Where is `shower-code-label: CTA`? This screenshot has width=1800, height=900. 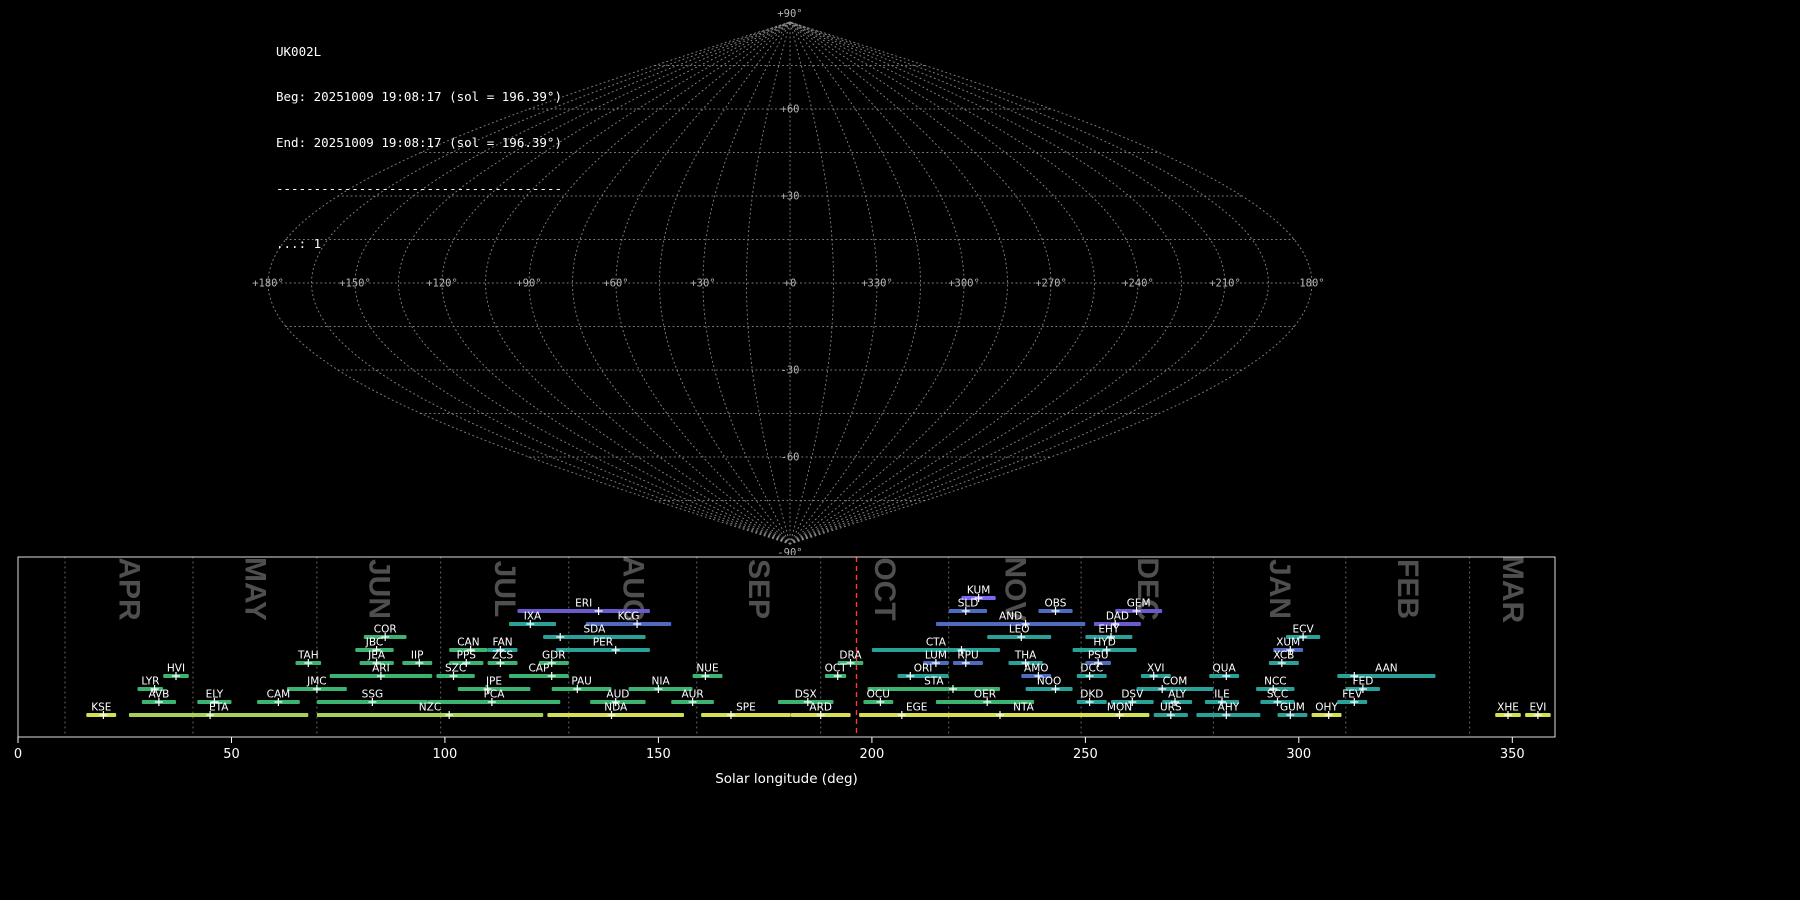
shower-code-label: CTA is located at coordinates (936, 643).